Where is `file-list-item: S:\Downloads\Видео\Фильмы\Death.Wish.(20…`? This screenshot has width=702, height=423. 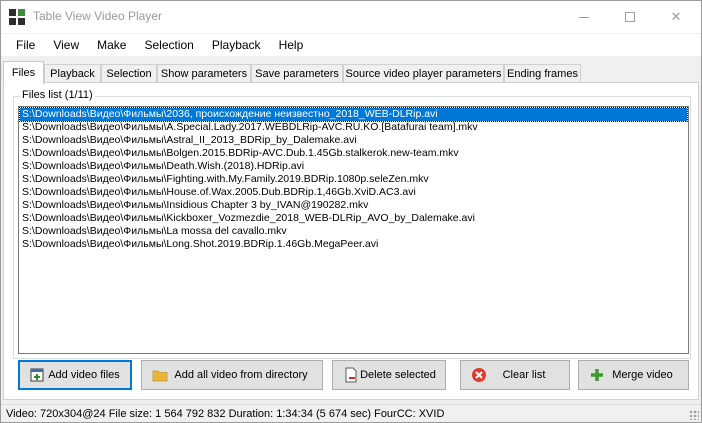
file-list-item: S:\Downloads\Видео\Фильмы\Death.Wish.(20… is located at coordinates (353, 166).